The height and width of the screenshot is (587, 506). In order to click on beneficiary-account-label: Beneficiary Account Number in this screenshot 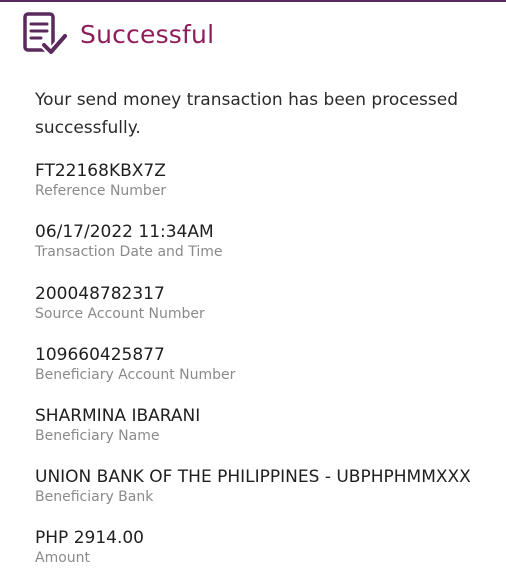, I will do `click(135, 375)`.